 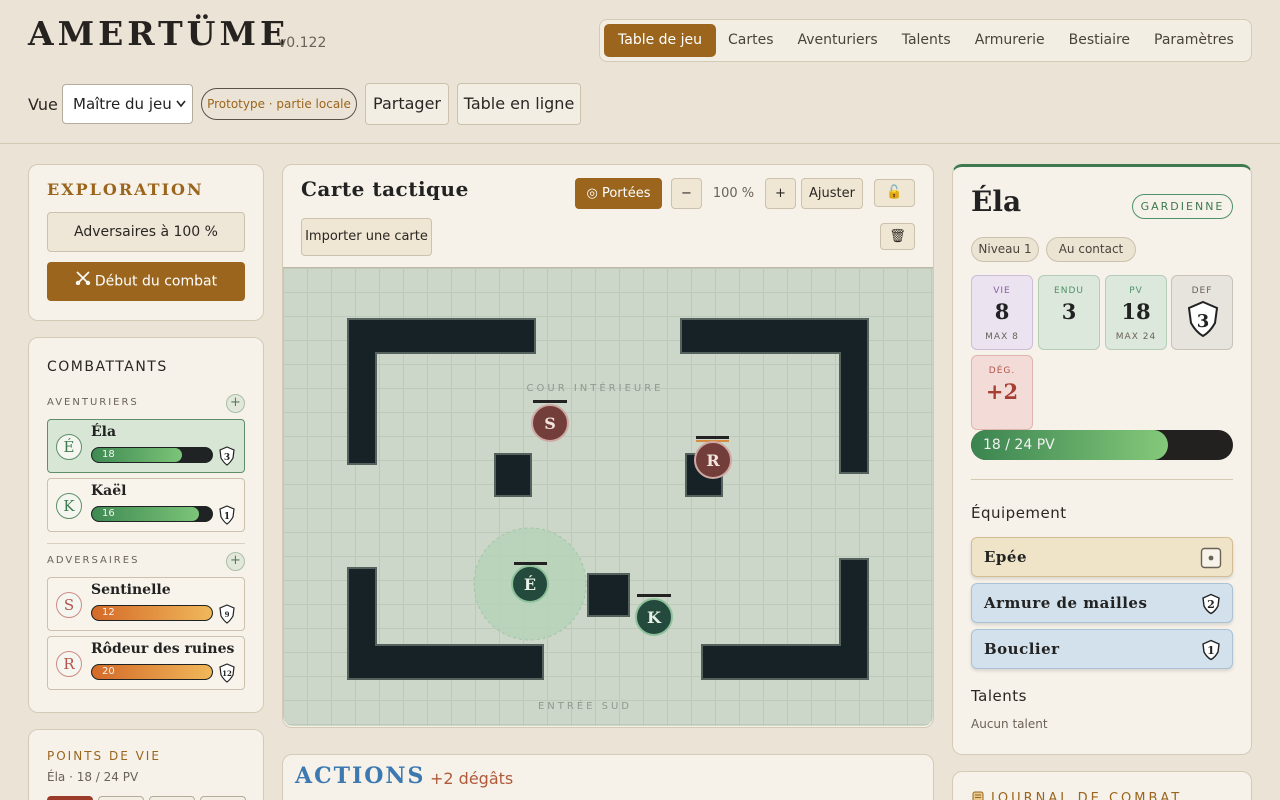 I want to click on shield-icon: 12, so click(x=227, y=673).